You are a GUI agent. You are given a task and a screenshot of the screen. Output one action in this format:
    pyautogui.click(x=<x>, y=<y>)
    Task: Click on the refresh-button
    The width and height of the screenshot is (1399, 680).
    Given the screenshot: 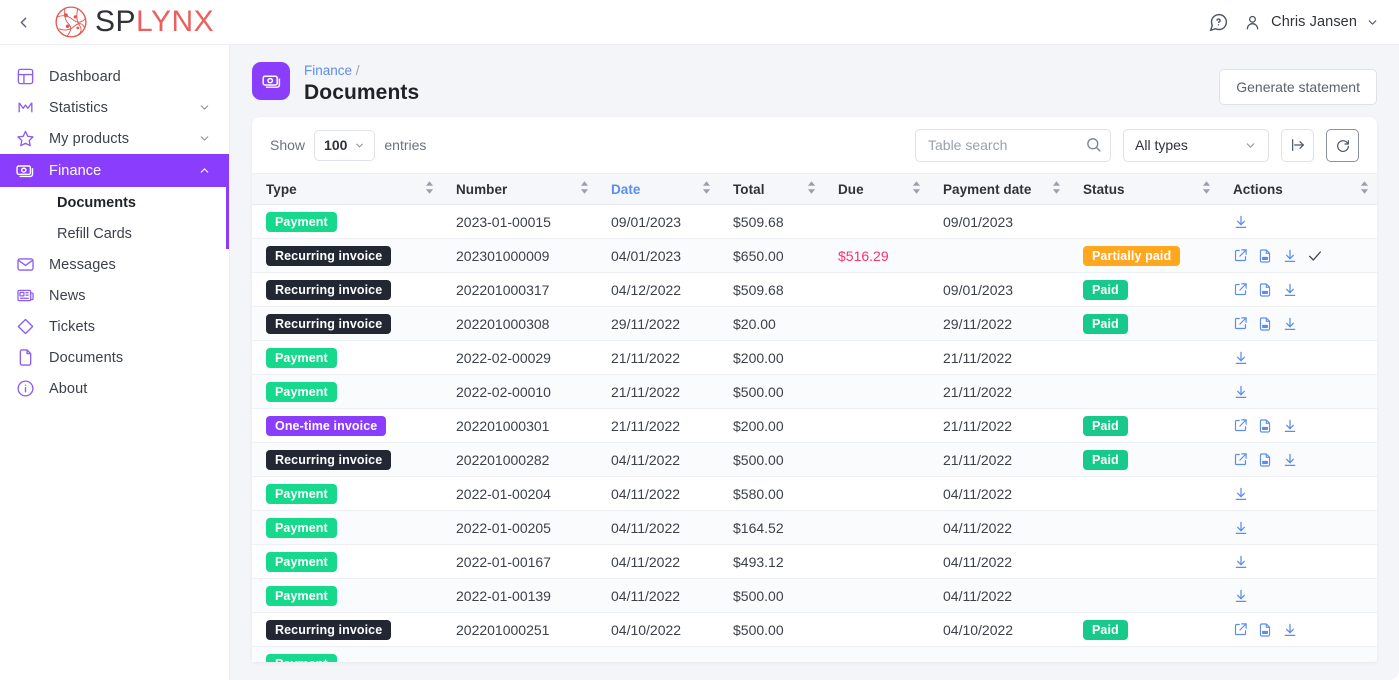 What is the action you would take?
    pyautogui.click(x=1342, y=145)
    